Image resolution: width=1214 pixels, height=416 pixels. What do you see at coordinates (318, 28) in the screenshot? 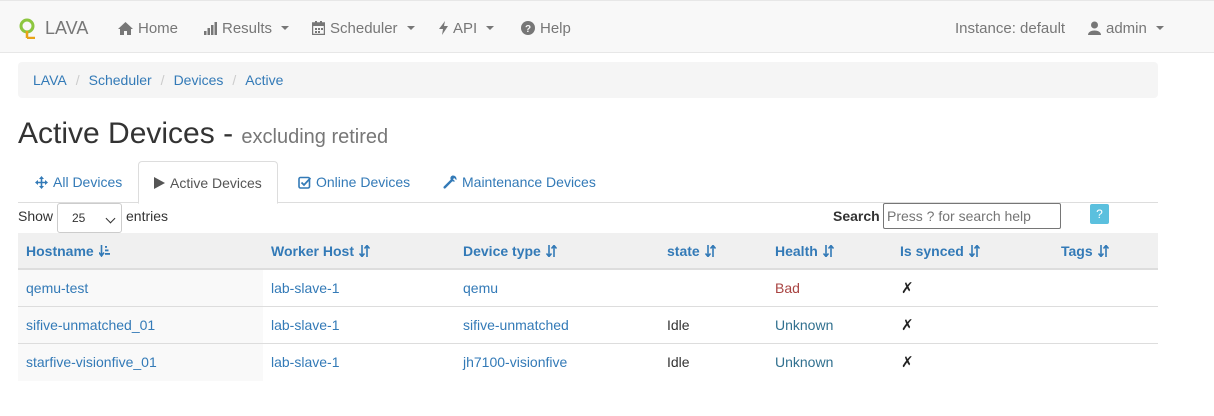
I see `calendar-icon` at bounding box center [318, 28].